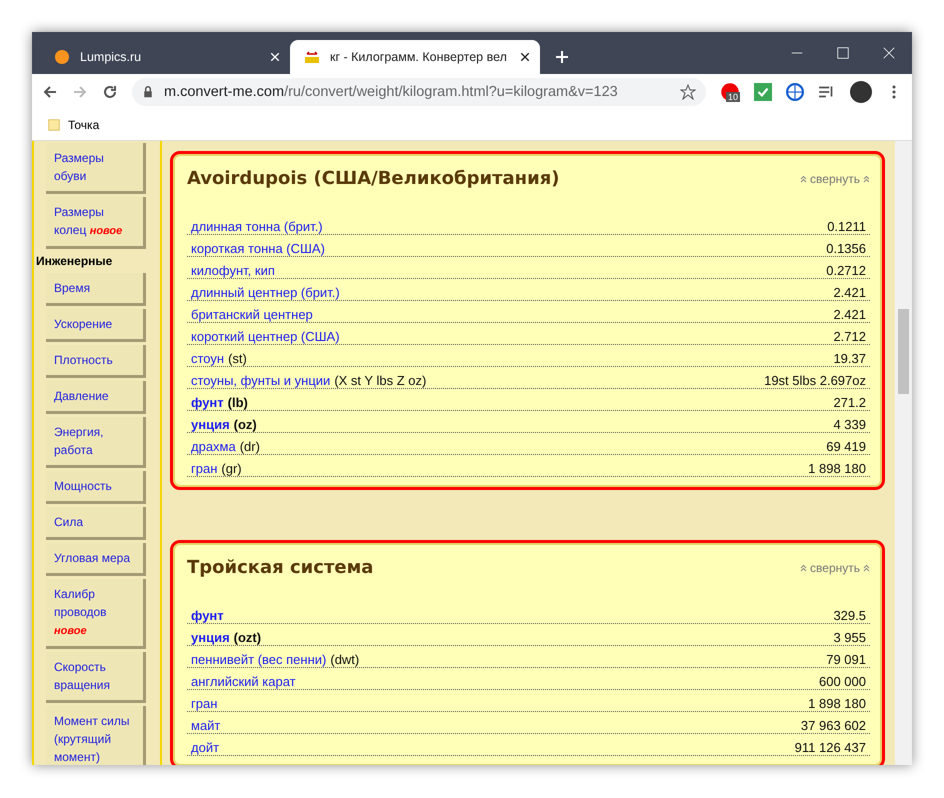 This screenshot has height=798, width=944. What do you see at coordinates (763, 92) in the screenshot?
I see `check-icon` at bounding box center [763, 92].